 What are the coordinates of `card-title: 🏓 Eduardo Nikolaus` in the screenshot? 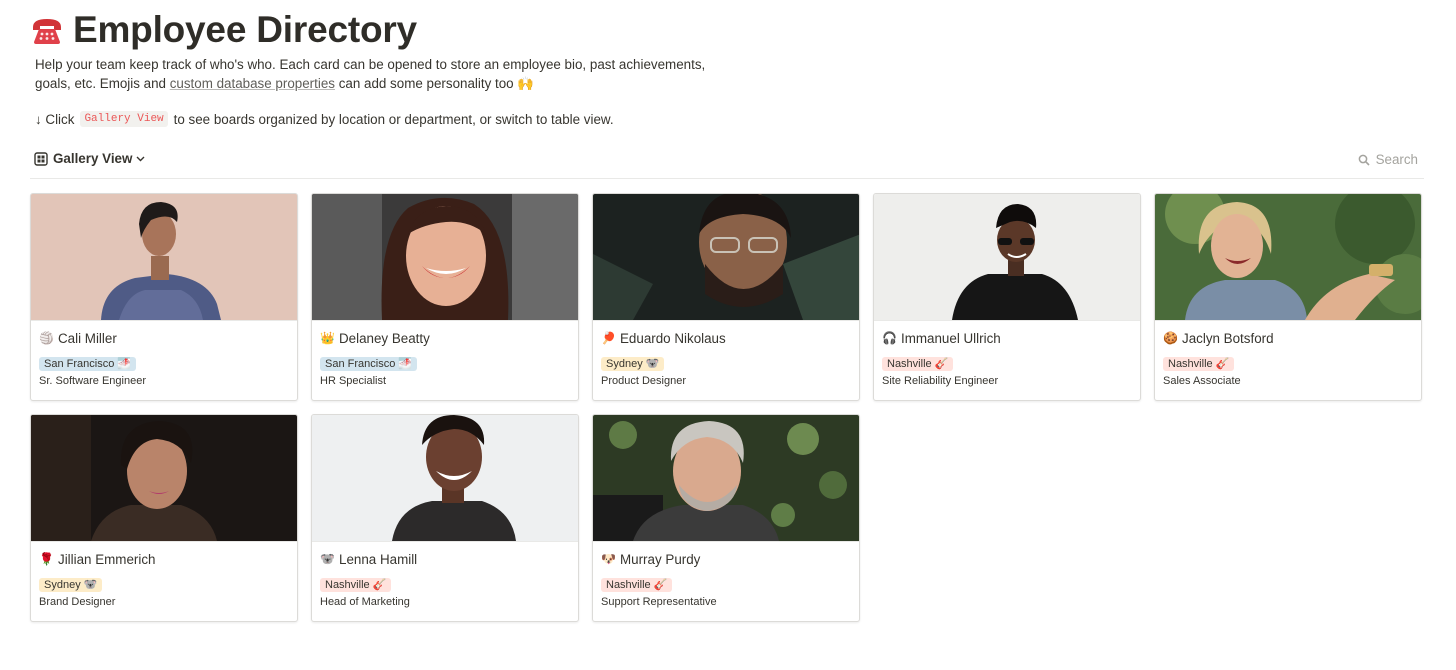 It's located at (730, 338).